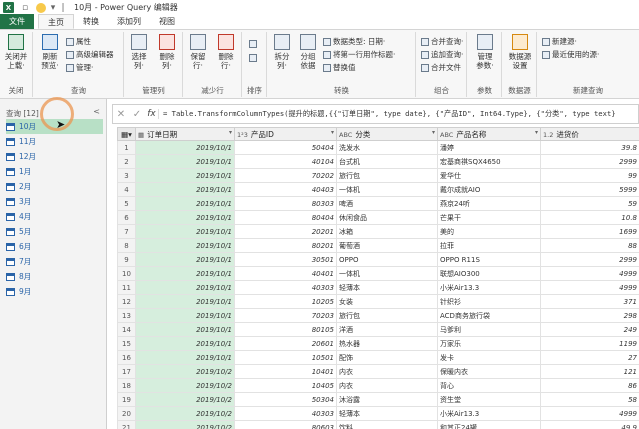  I want to click on table-cell: 40303, so click(285, 287).